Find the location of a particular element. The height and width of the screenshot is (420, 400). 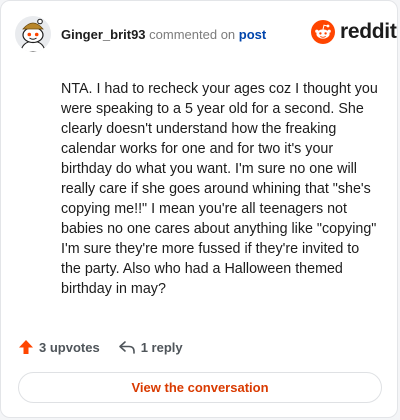

reply-count: 1 reply is located at coordinates (161, 347).